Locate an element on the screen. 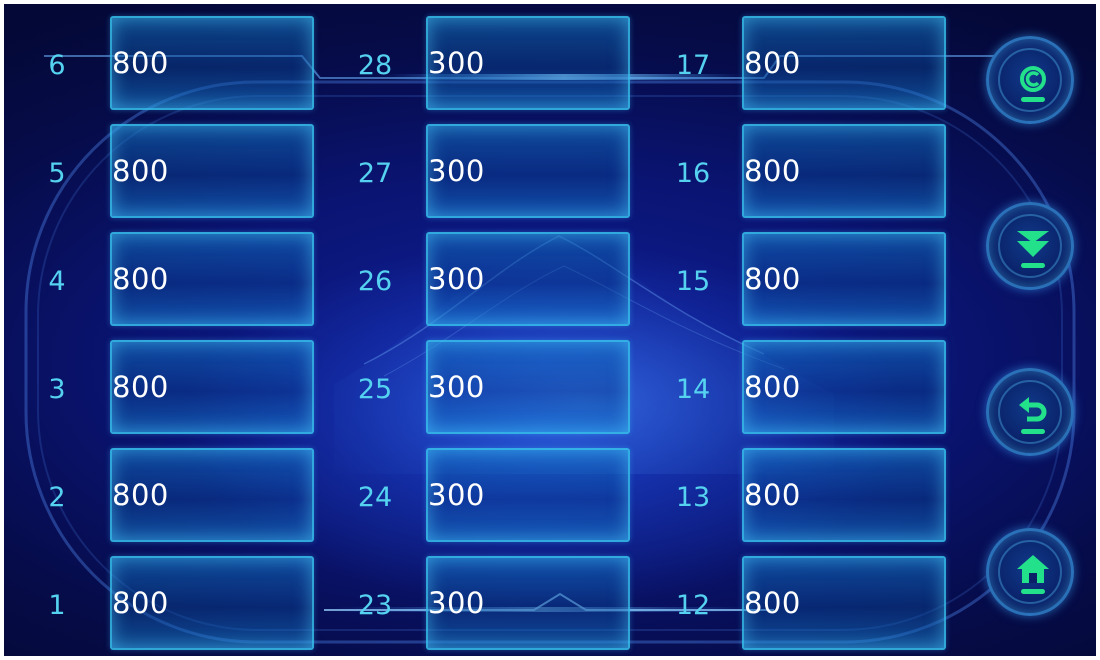 The image size is (1100, 660). row-label: 28 is located at coordinates (375, 65).